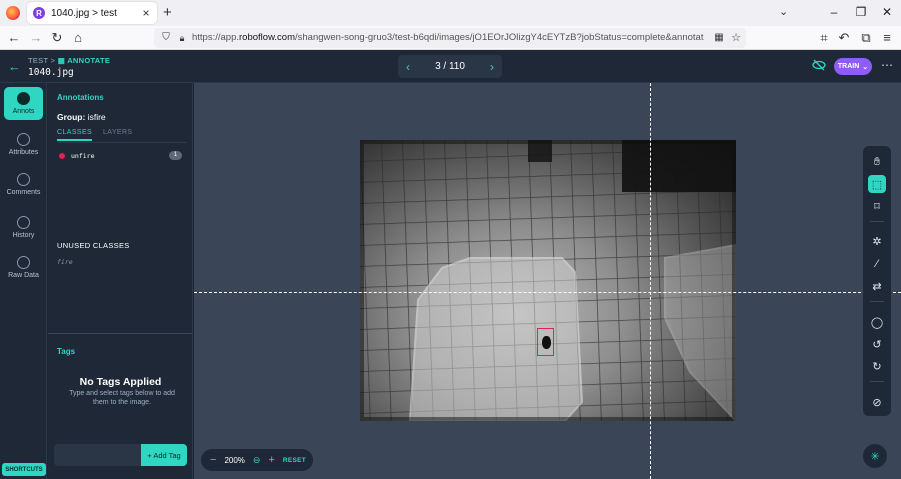  Describe the element at coordinates (450, 13) in the screenshot. I see `browser-tab-strip: R 1040.jpg > test × + ⌄ – ❐ ✕` at that location.